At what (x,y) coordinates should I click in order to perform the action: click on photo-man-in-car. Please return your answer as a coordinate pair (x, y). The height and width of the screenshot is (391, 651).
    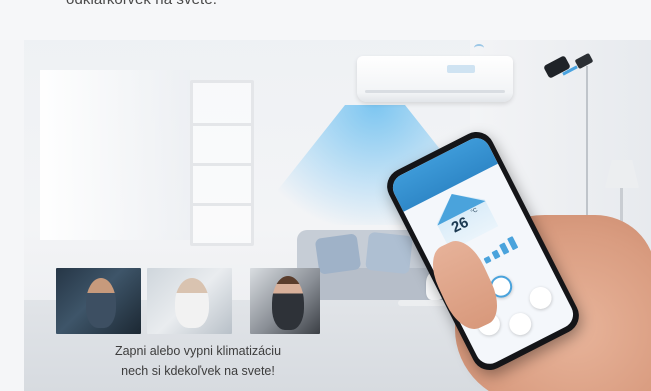
    Looking at the image, I should click on (98, 301).